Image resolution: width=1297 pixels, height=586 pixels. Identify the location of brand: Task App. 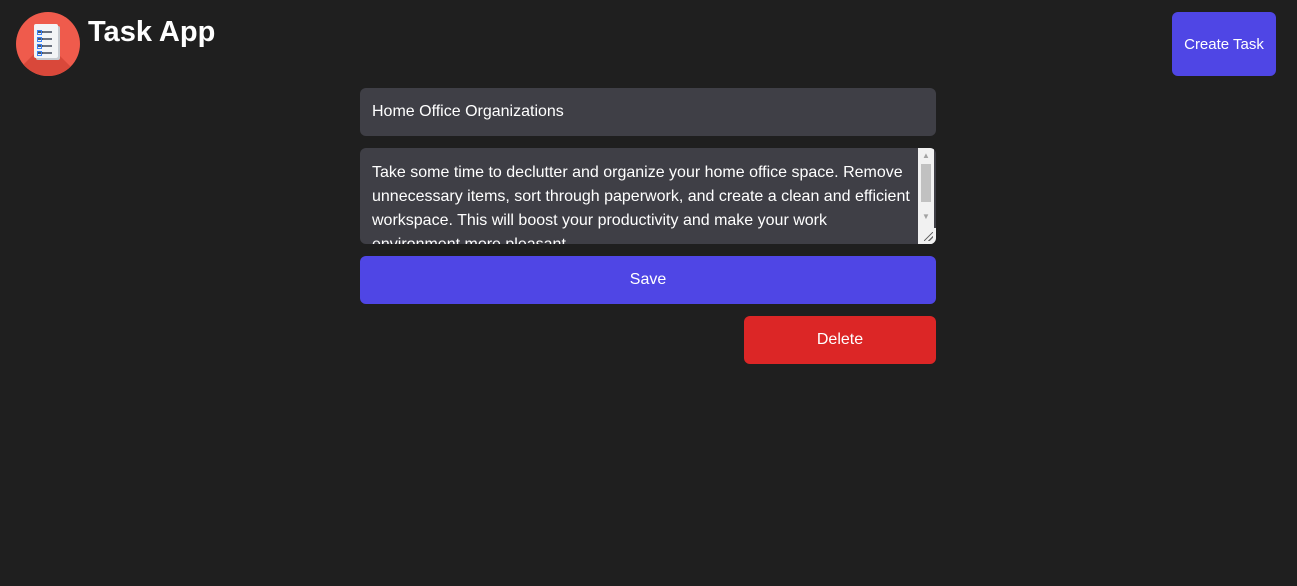
(115, 44).